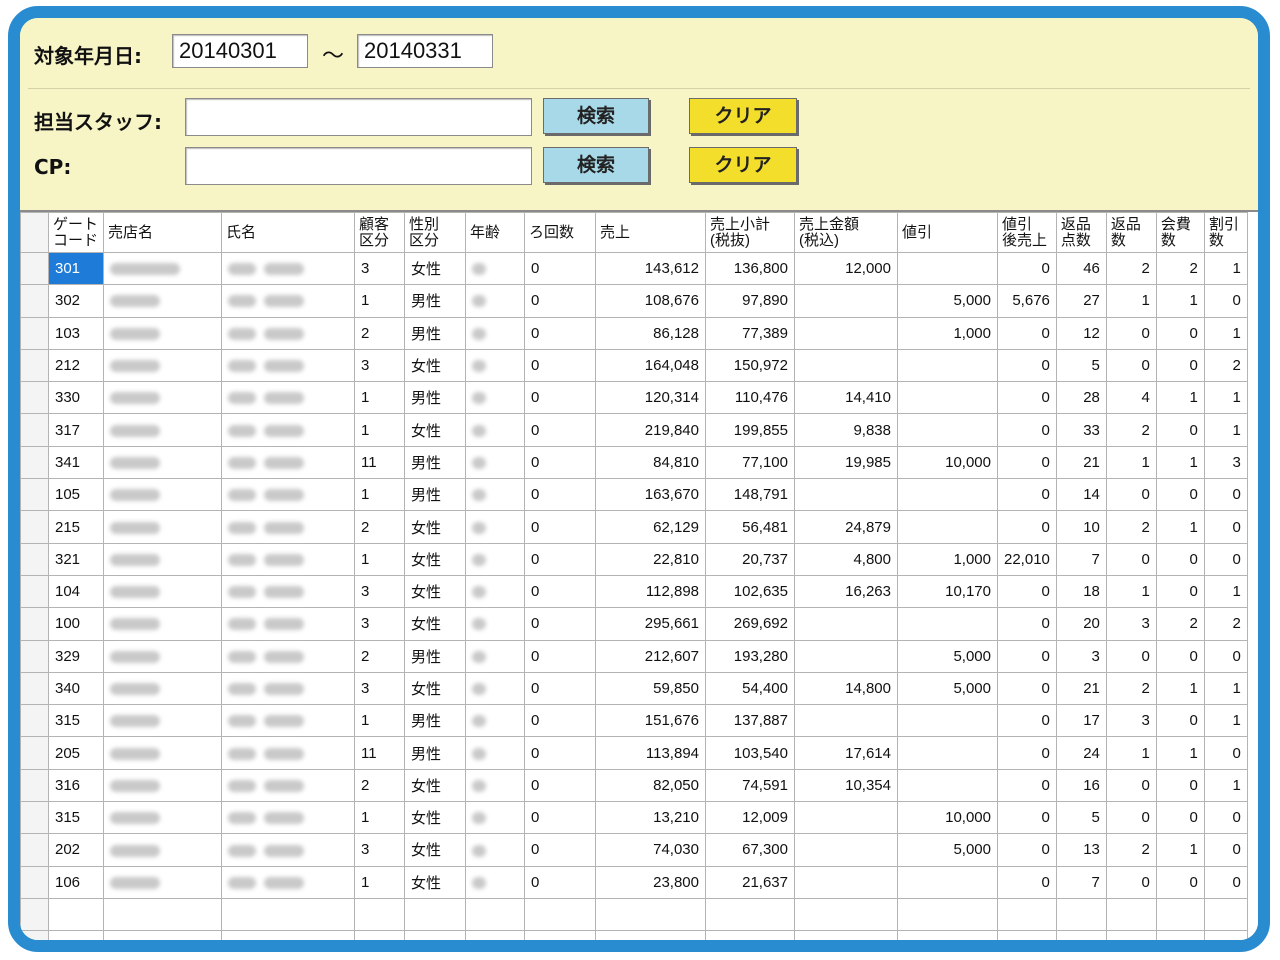 The width and height of the screenshot is (1280, 960). I want to click on column-header: 売店名, so click(162, 232).